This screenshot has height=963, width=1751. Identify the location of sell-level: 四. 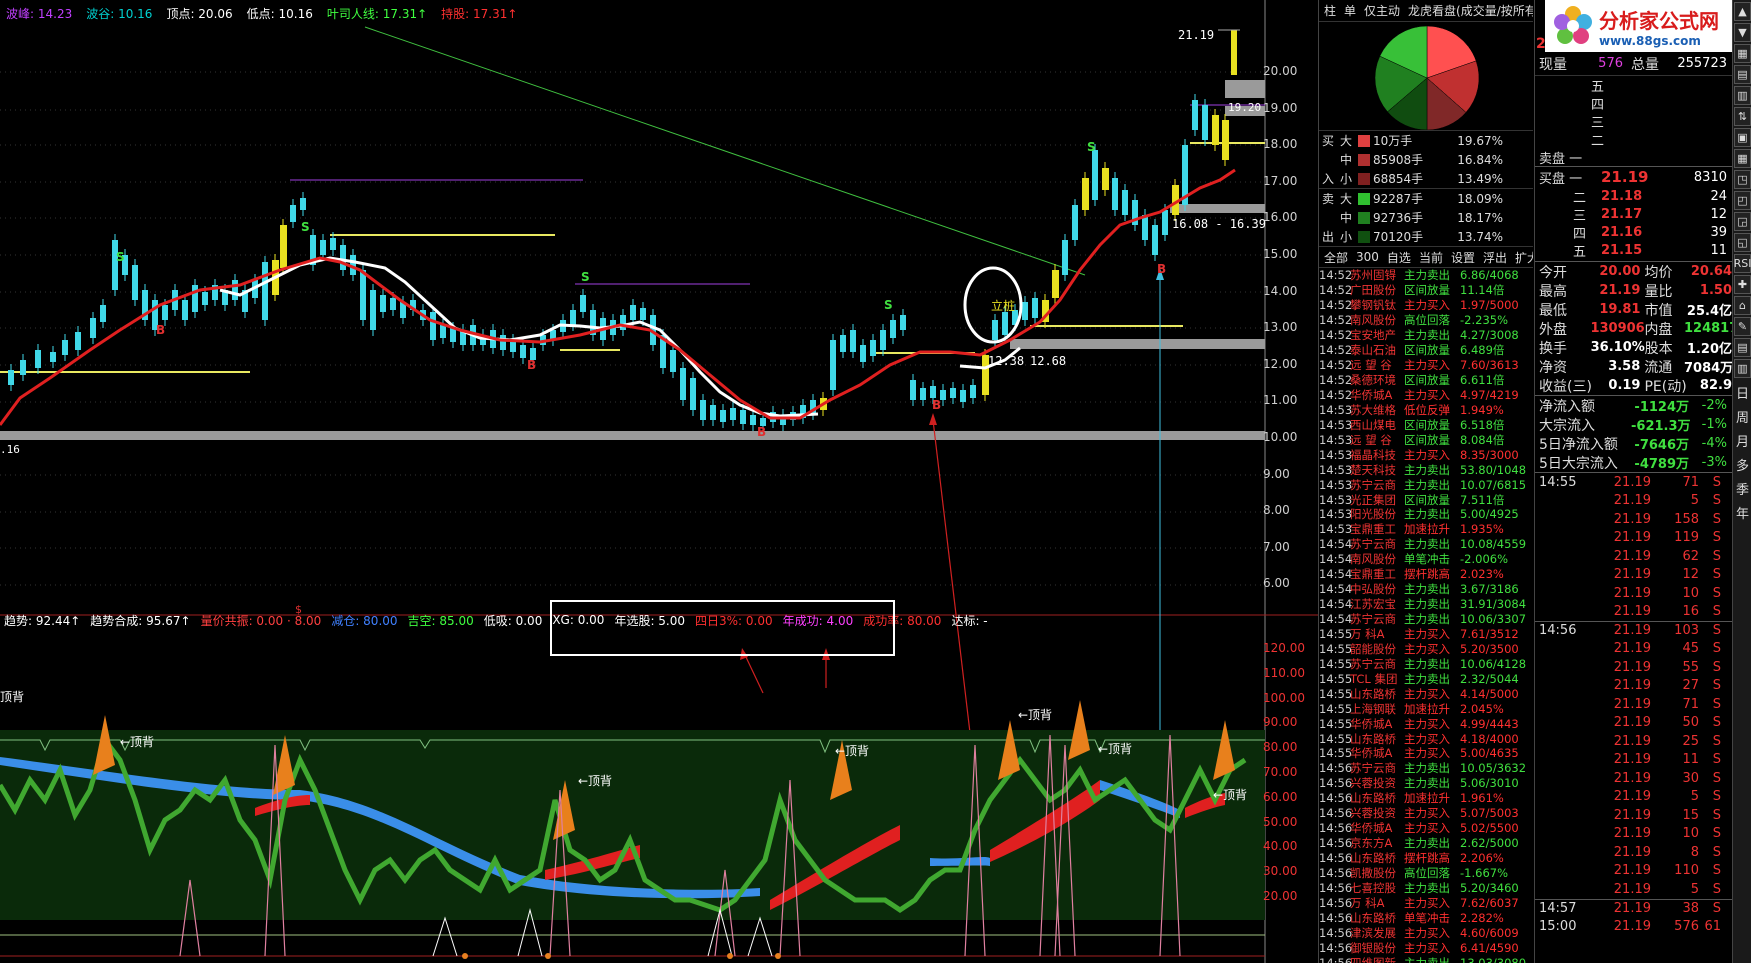
(1659, 103).